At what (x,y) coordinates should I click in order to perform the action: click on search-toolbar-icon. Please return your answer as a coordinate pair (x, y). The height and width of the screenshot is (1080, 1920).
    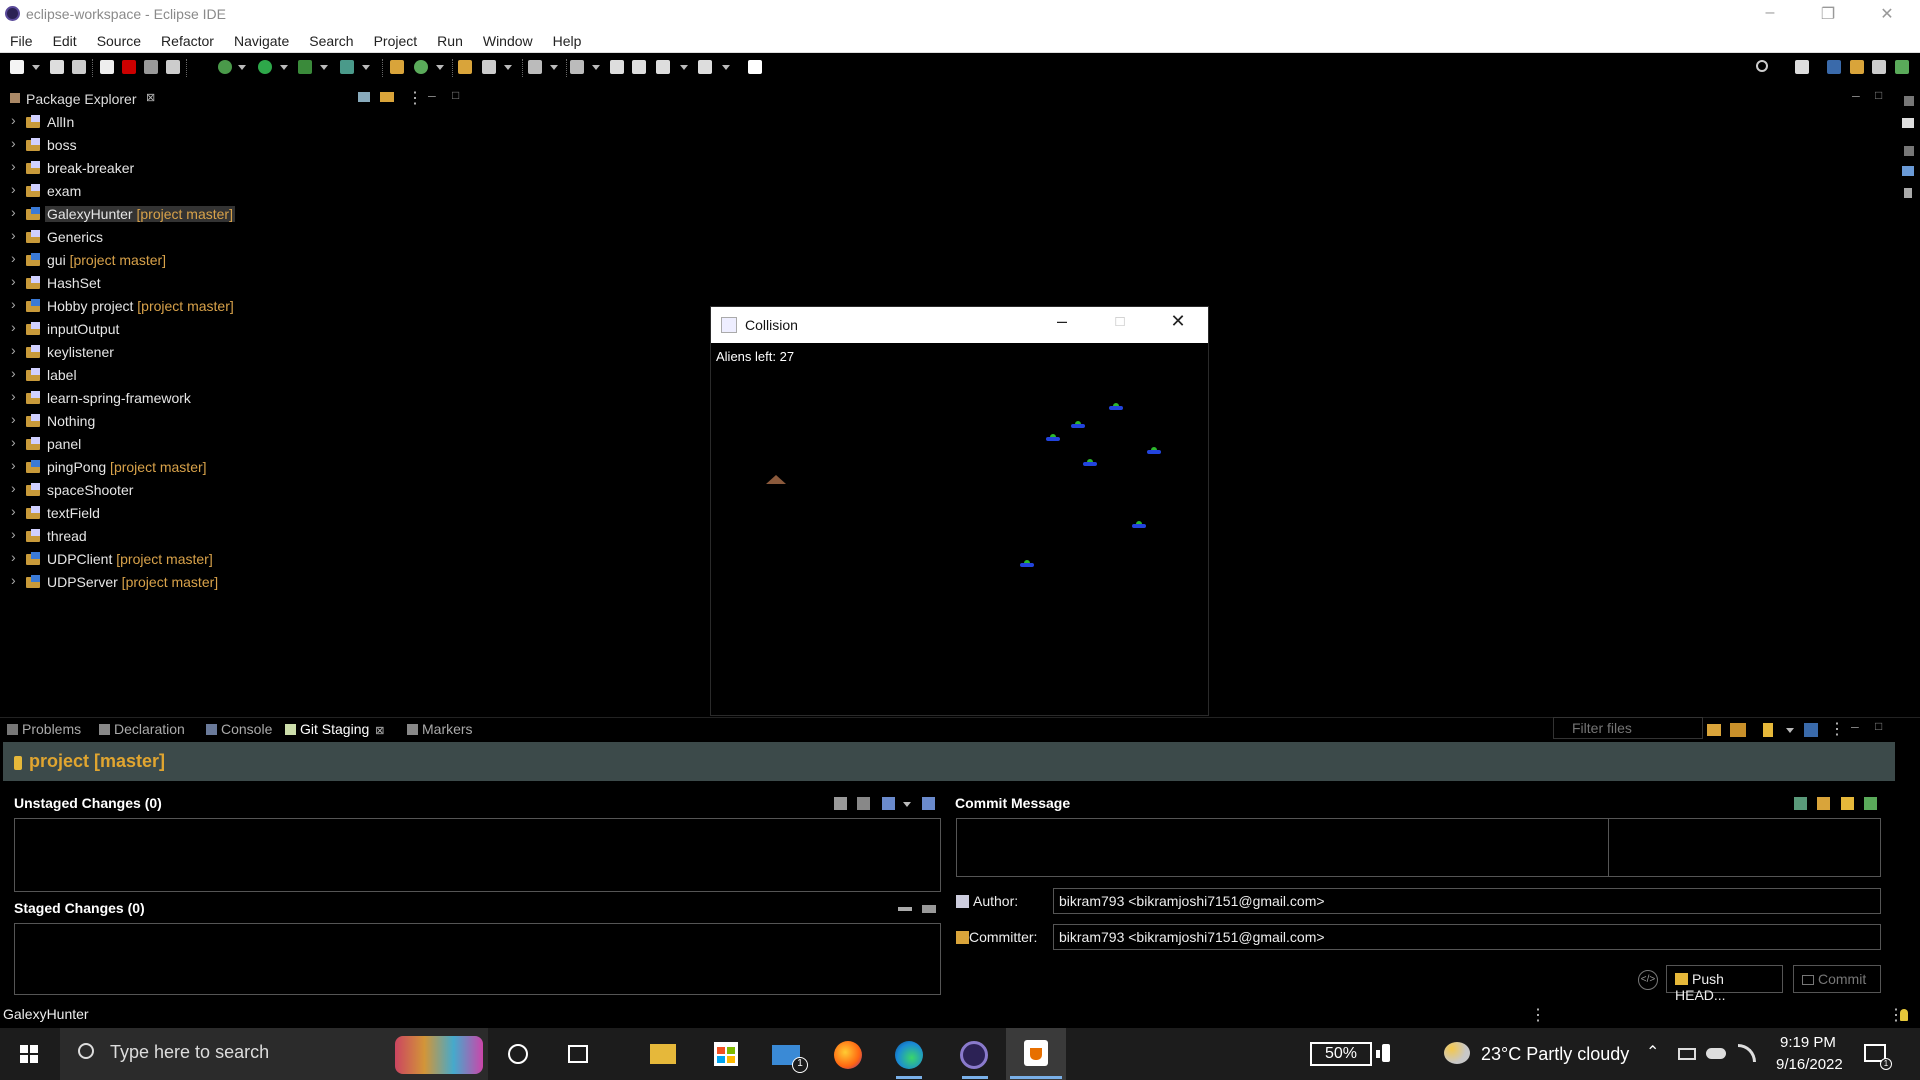
    Looking at the image, I should click on (489, 67).